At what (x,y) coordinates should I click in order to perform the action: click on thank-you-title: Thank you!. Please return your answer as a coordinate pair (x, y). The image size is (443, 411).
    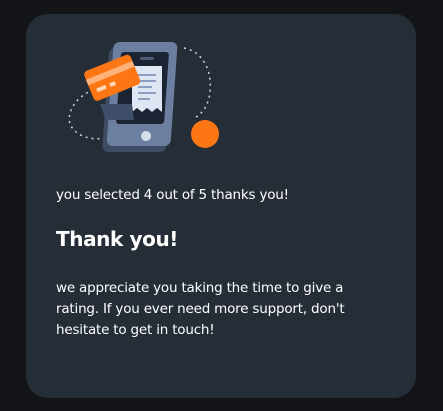
    Looking at the image, I should click on (117, 239).